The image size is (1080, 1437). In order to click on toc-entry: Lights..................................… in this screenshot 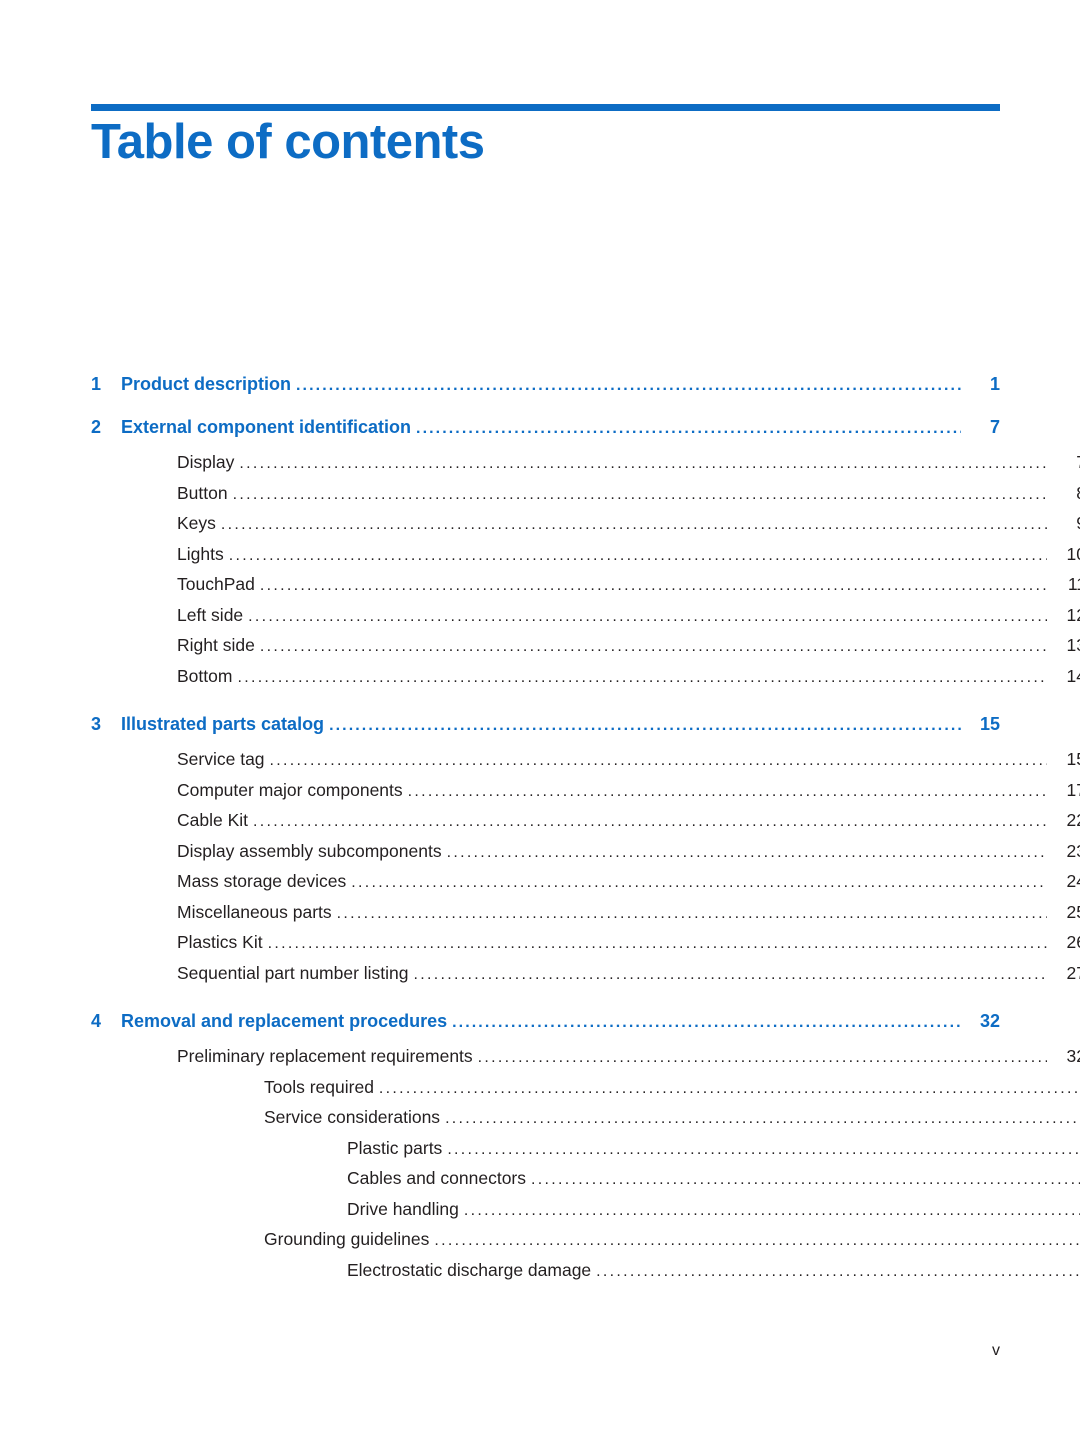, I will do `click(585, 555)`.